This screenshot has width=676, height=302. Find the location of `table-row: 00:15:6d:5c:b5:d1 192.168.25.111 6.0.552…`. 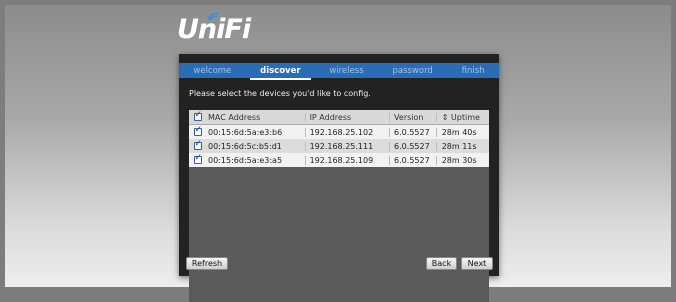

table-row: 00:15:6d:5c:b5:d1 192.168.25.111 6.0.552… is located at coordinates (339, 146).